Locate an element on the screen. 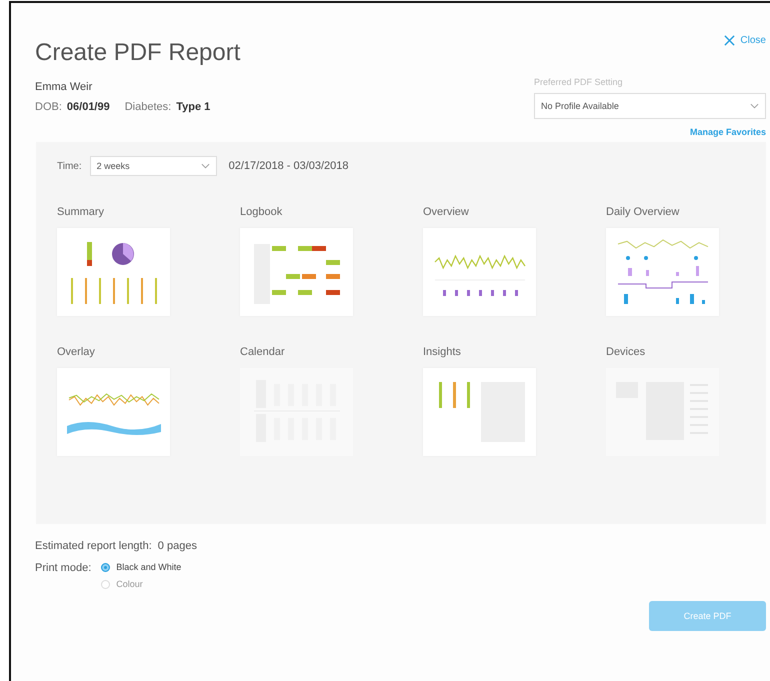 This screenshot has height=681, width=770. date-range: 02/17/2018 - 03/03/2018 is located at coordinates (288, 166).